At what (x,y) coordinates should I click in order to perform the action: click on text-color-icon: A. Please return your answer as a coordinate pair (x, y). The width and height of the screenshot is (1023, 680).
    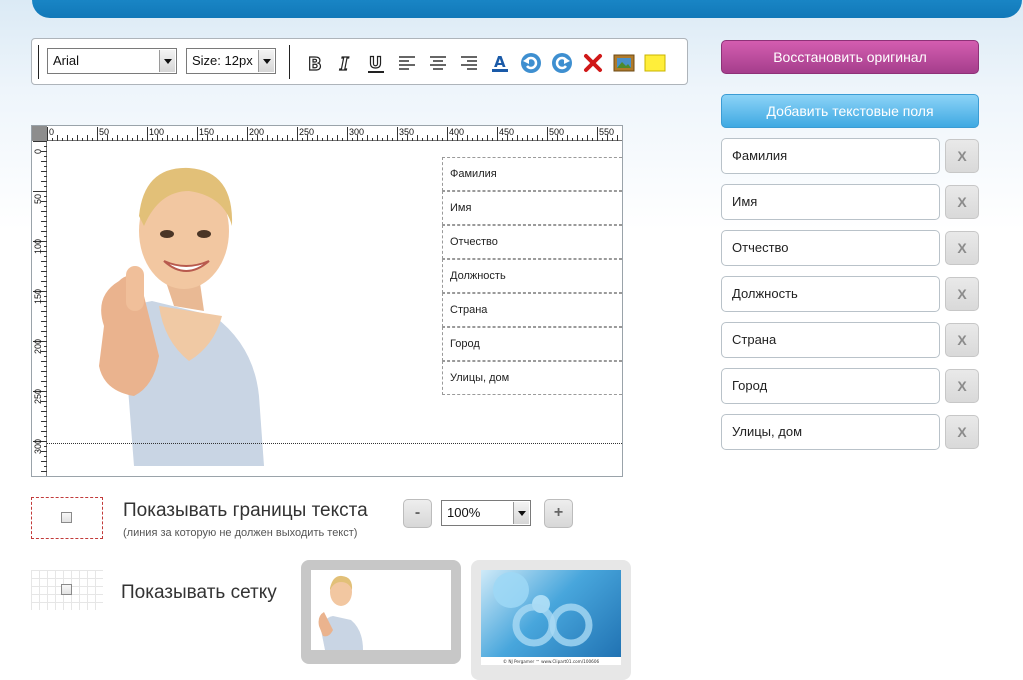
    Looking at the image, I should click on (500, 62).